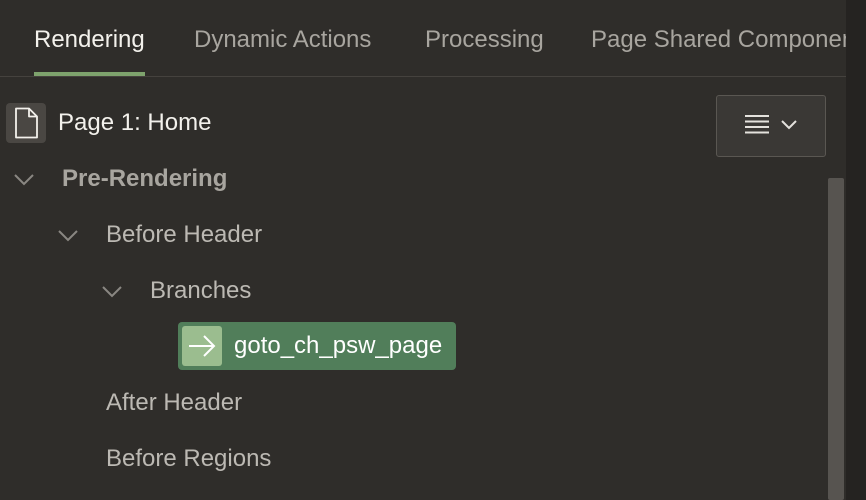 This screenshot has width=866, height=500. Describe the element at coordinates (757, 126) in the screenshot. I see `hamburger-menu-icon` at that location.